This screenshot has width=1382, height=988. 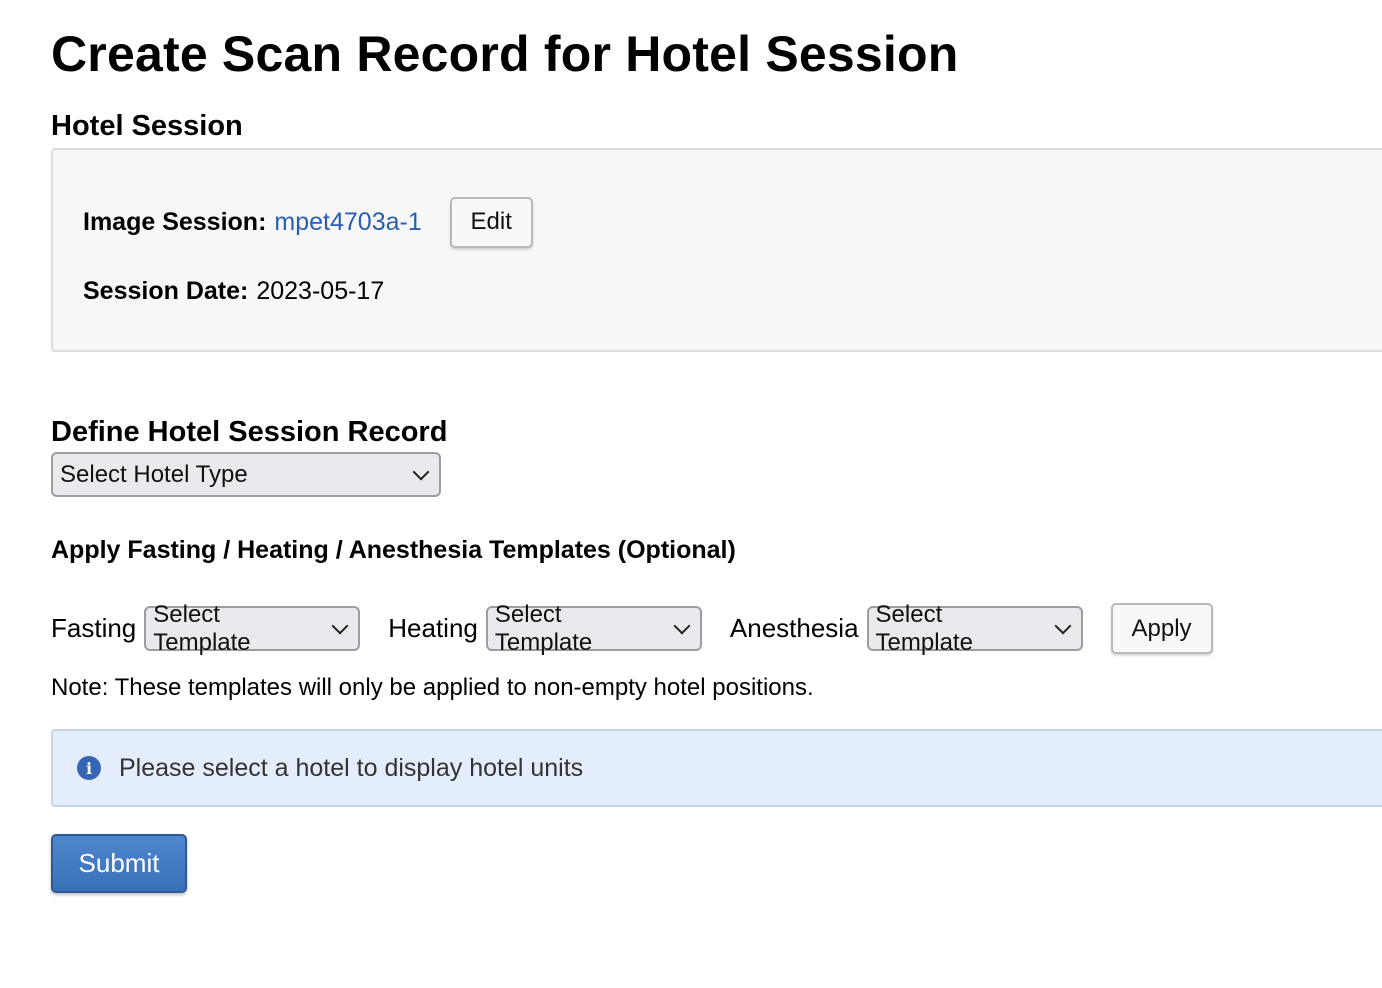 What do you see at coordinates (593, 628) in the screenshot?
I see `heating-template-select: Select Template` at bounding box center [593, 628].